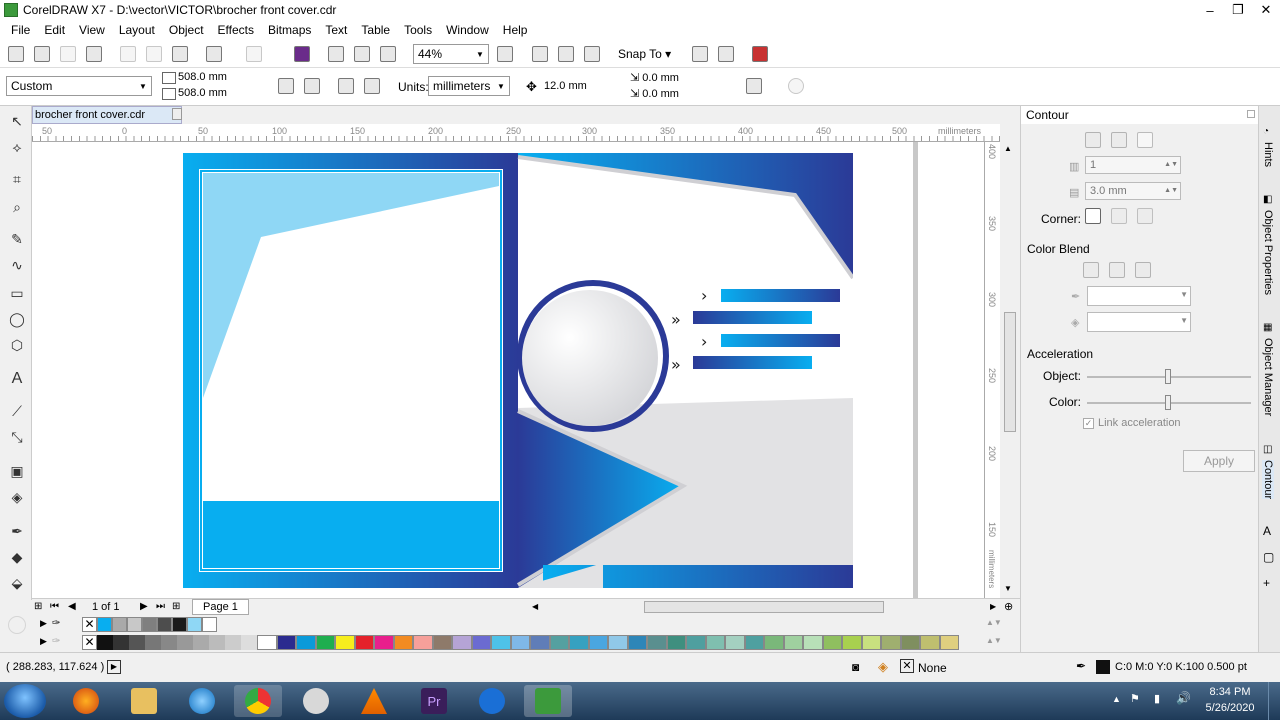 This screenshot has height=720, width=1280. Describe the element at coordinates (107, 115) in the screenshot. I see `document-tab: brocher front cover.cdr` at that location.